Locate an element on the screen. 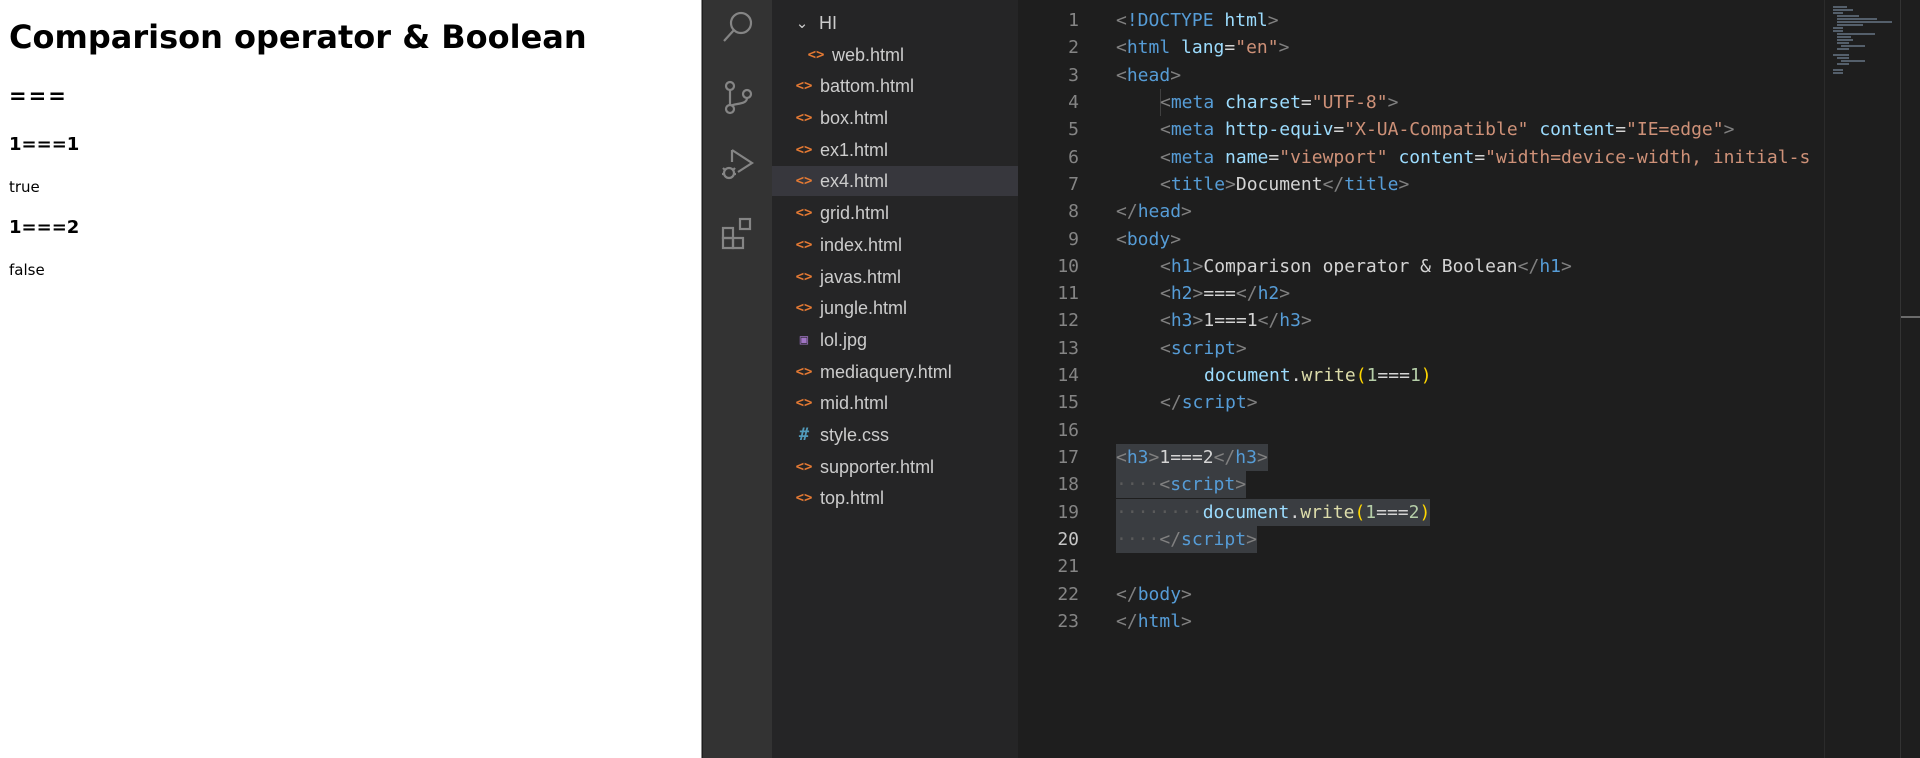 This screenshot has height=758, width=1920. code-line-23: </html> is located at coordinates (1154, 621).